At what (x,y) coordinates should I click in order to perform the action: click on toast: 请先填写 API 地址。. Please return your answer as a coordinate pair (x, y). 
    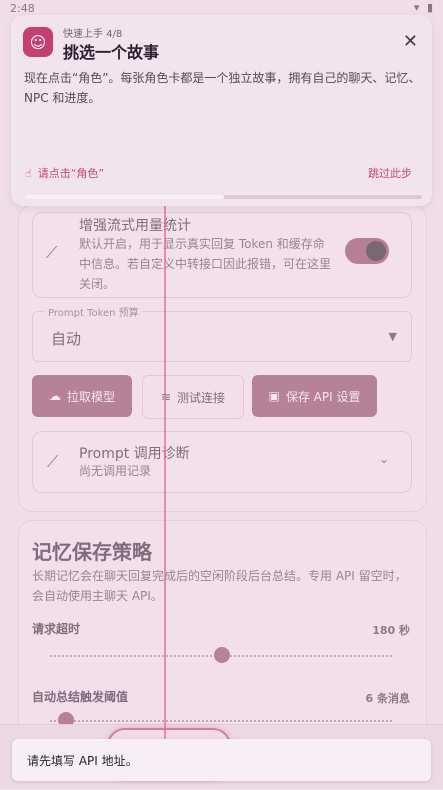
    Looking at the image, I should click on (221, 760).